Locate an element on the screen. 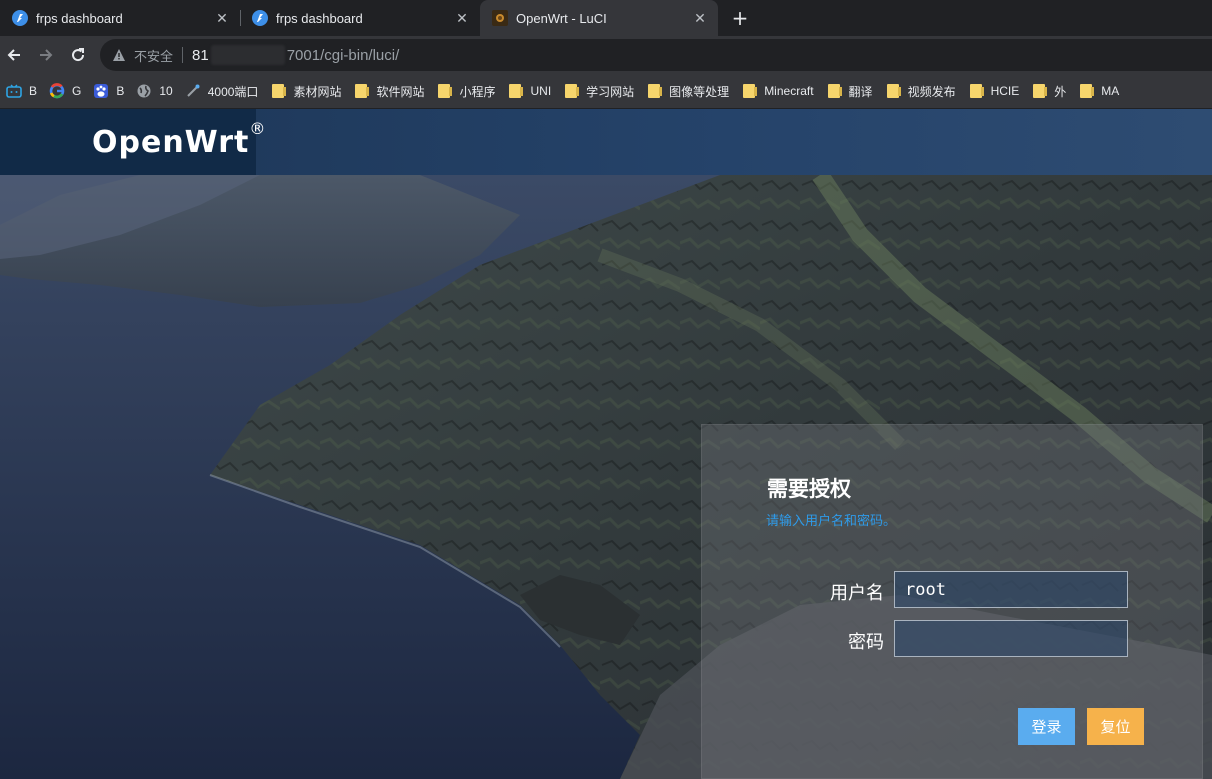 Image resolution: width=1212 pixels, height=779 pixels. login-title: 需要授权 is located at coordinates (809, 489).